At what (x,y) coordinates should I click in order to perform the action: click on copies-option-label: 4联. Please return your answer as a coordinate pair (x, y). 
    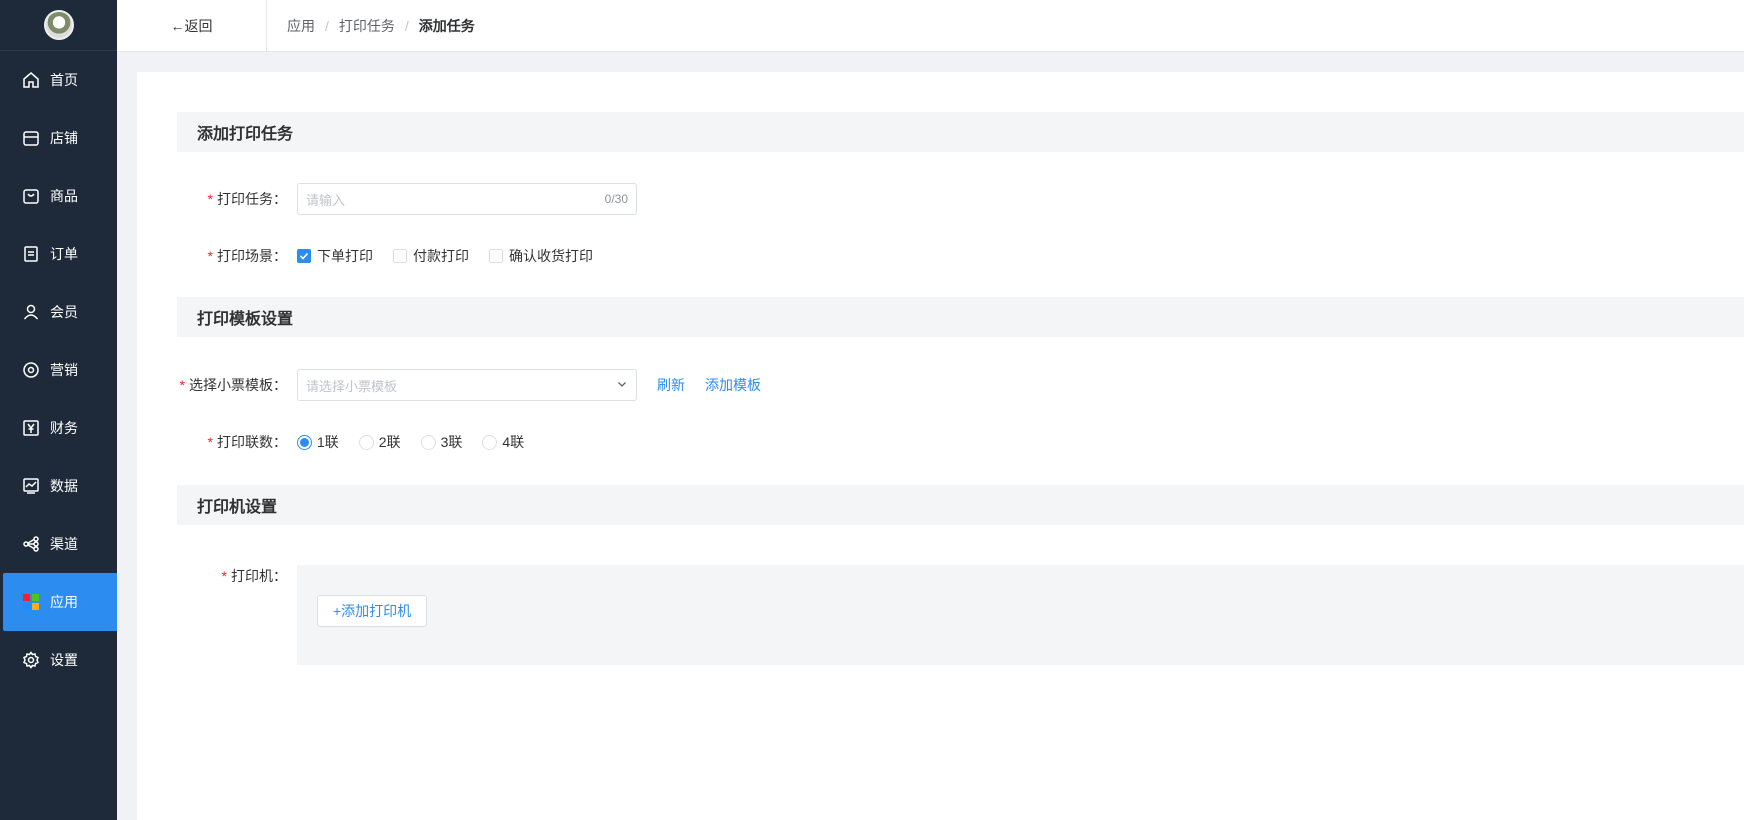
    Looking at the image, I should click on (513, 442).